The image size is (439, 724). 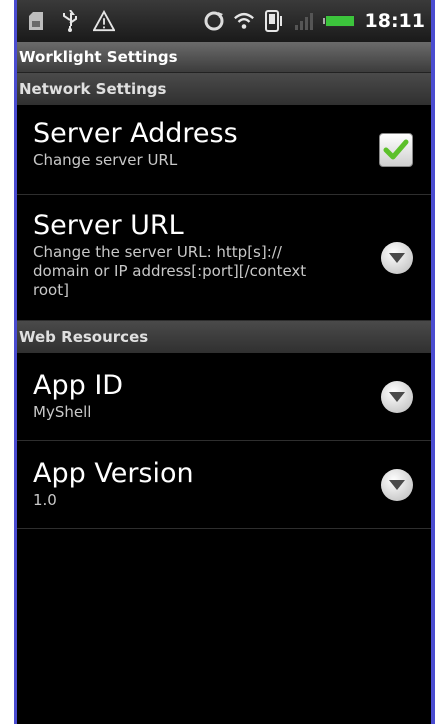 I want to click on server-address-checkbox, so click(x=396, y=149).